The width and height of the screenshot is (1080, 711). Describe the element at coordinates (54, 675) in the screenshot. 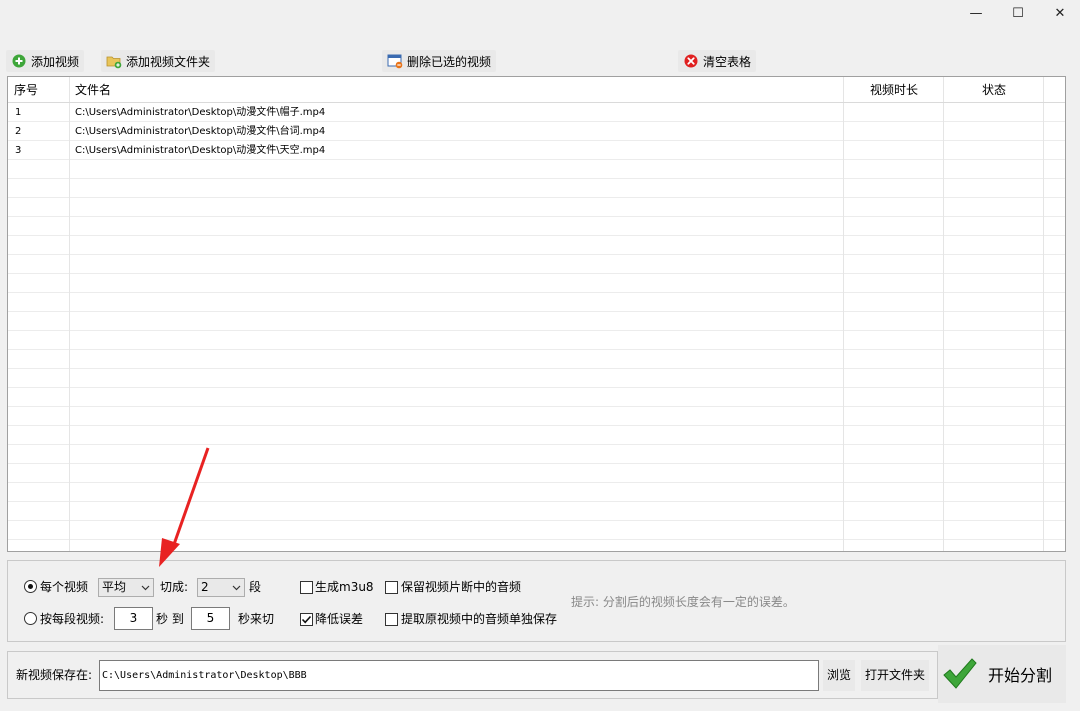

I see `save-path-label: 新视频保存在:` at that location.